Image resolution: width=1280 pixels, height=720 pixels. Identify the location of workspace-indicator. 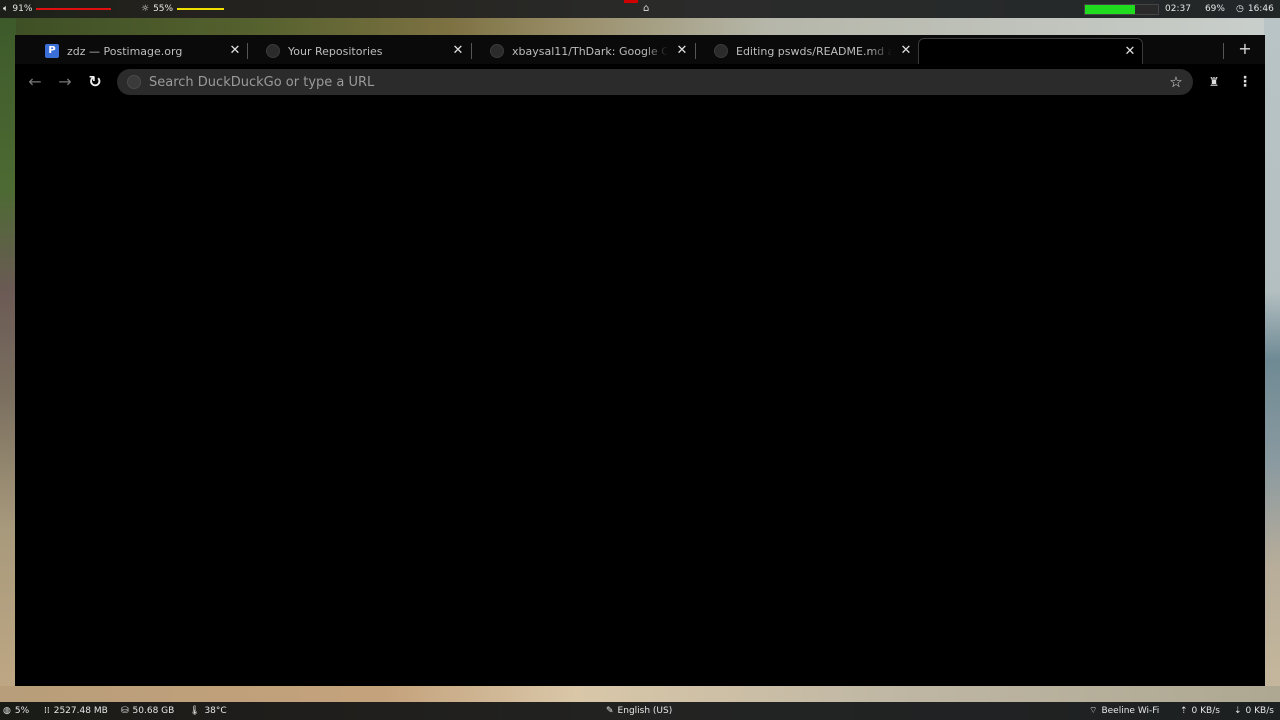
(631, 1).